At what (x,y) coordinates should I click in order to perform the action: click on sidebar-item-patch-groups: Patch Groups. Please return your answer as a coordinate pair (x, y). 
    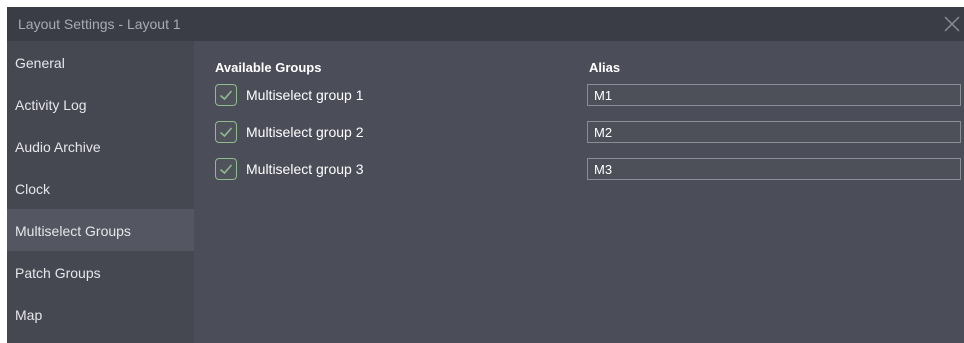
    Looking at the image, I should click on (100, 272).